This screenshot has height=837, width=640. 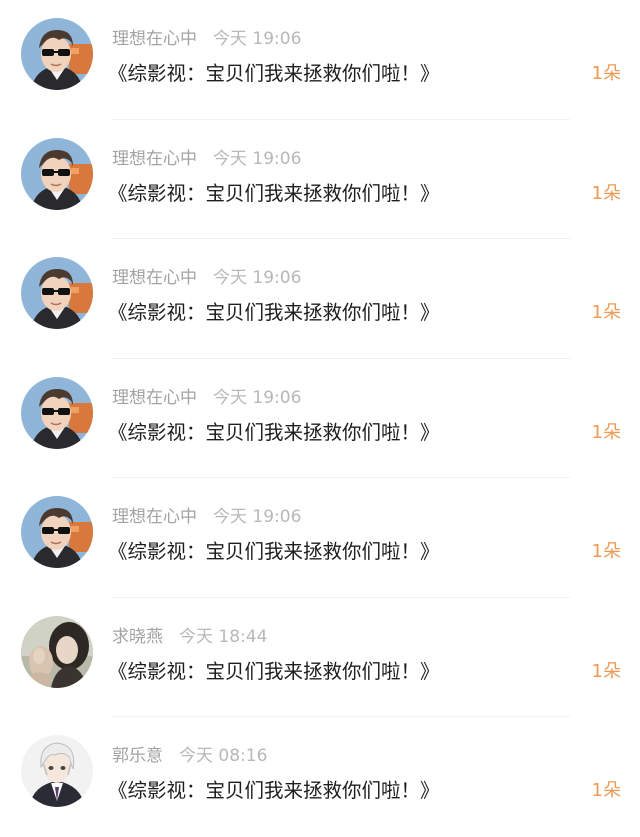 What do you see at coordinates (137, 756) in the screenshot?
I see `username: 郭乐意` at bounding box center [137, 756].